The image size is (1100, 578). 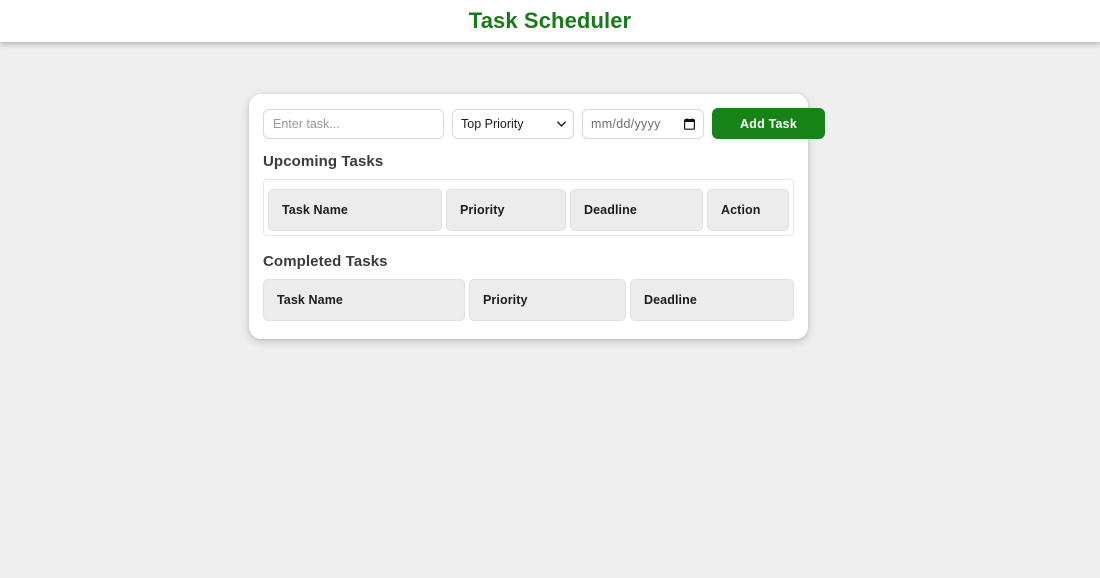 I want to click on priority-select: Top Priority, so click(x=513, y=123).